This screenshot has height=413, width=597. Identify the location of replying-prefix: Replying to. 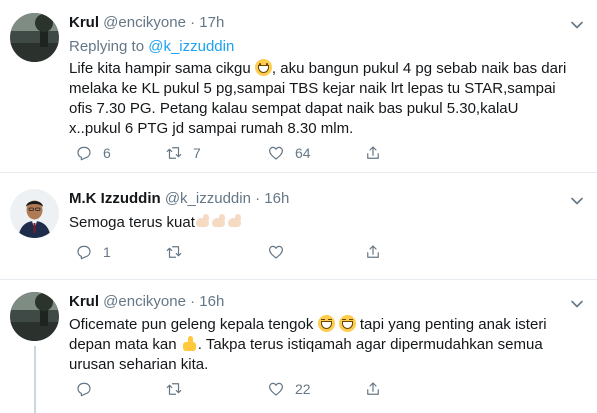
(107, 46).